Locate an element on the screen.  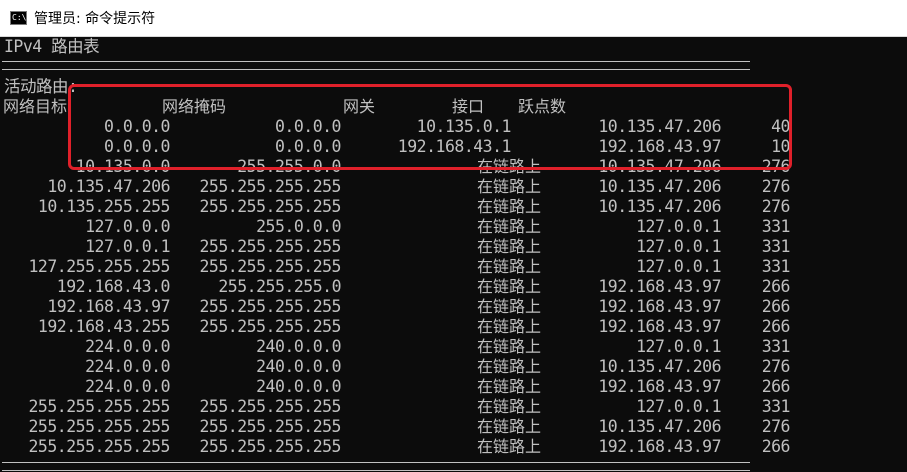
route-destination: 127.0.0.0 is located at coordinates (127, 226).